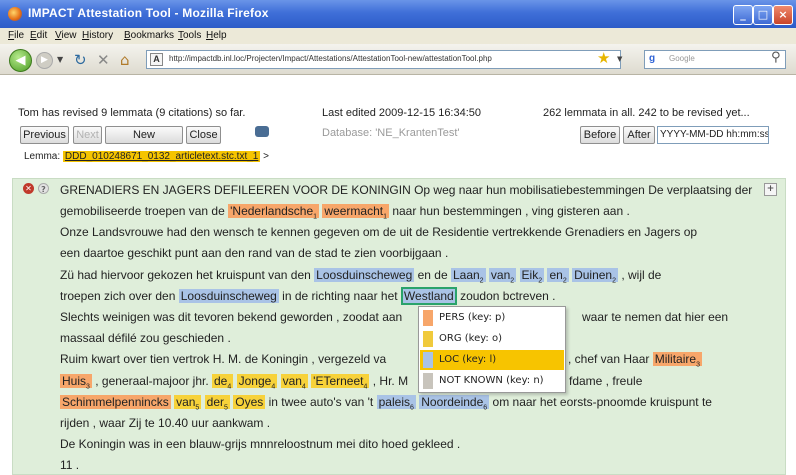 This screenshot has height=475, width=796. What do you see at coordinates (88, 387) in the screenshot?
I see `token-group: 3` at bounding box center [88, 387].